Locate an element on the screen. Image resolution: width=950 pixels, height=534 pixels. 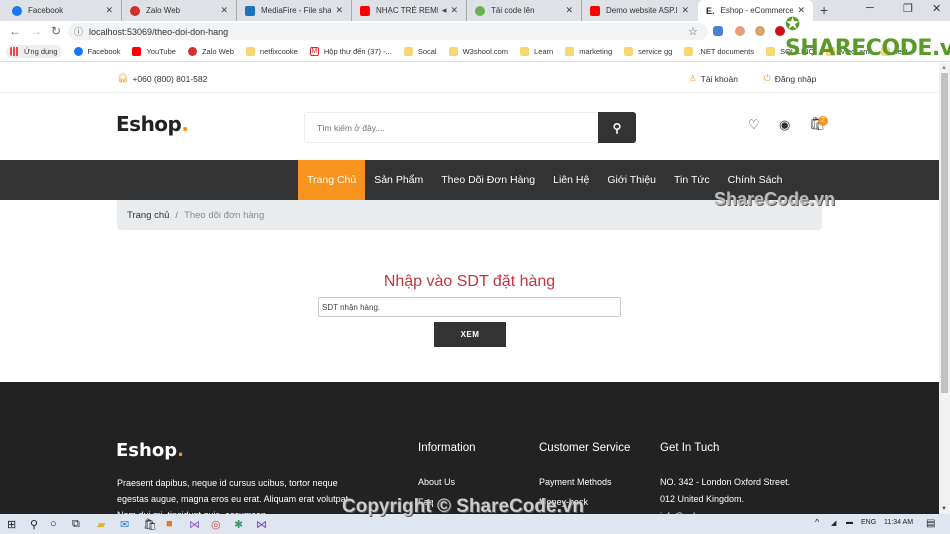
page-scrollbar: ▲ ▼ is located at coordinates (944, 288).